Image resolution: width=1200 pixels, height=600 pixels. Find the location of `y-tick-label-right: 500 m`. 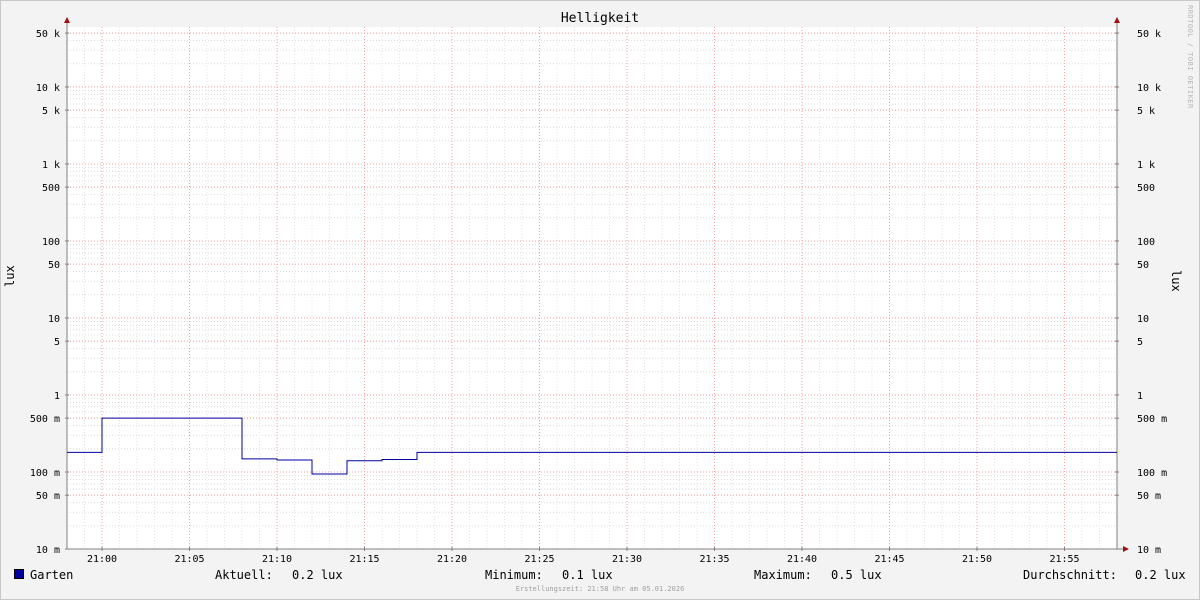

y-tick-label-right: 500 m is located at coordinates (1152, 419).